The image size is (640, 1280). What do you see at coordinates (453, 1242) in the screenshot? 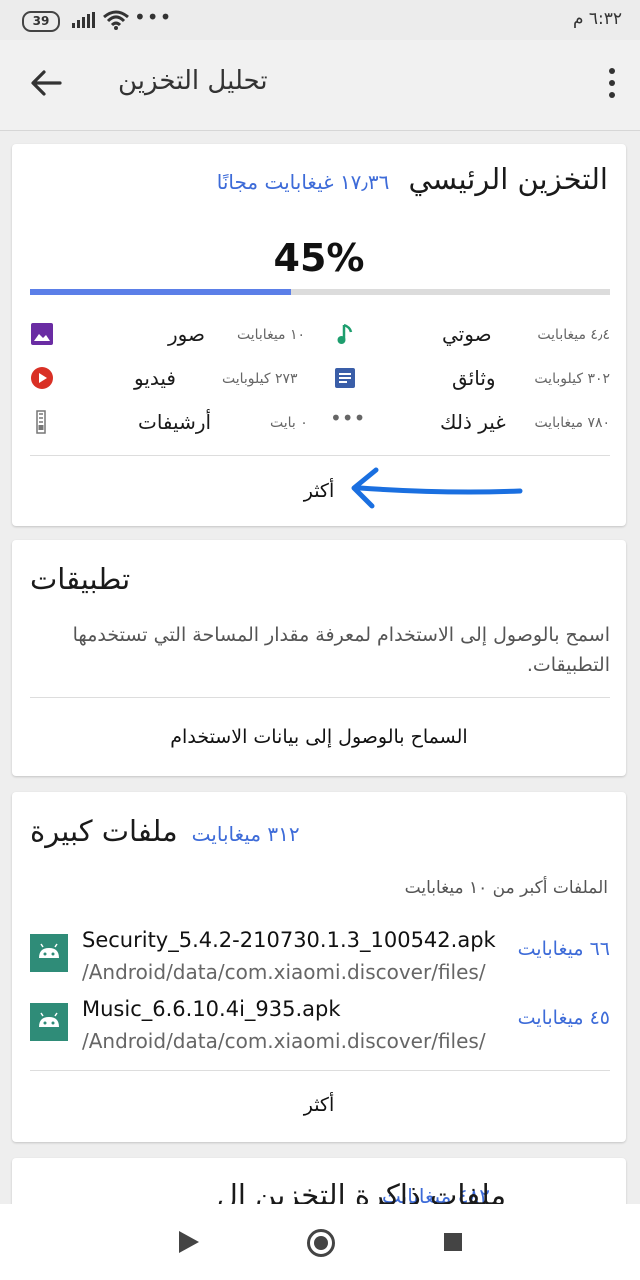
I see `nav-recents-icon` at bounding box center [453, 1242].